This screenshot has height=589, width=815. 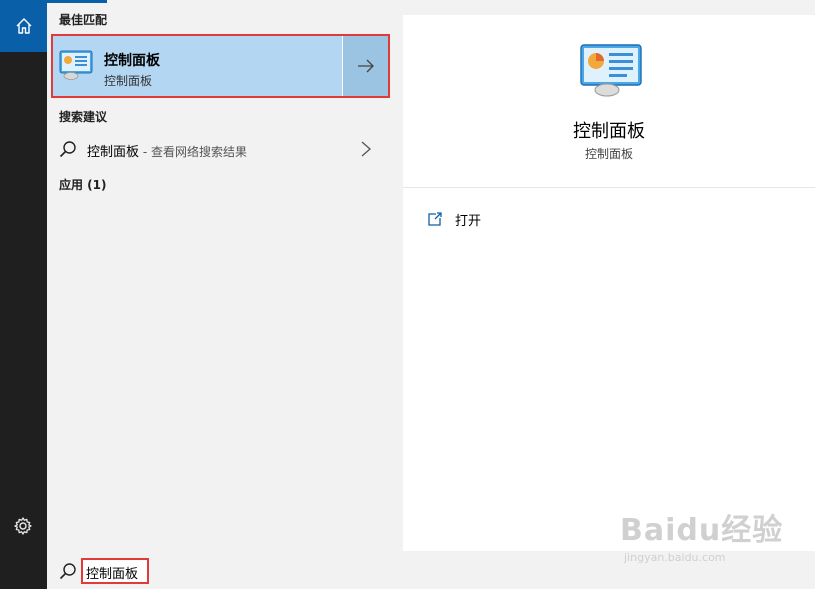 I want to click on suggestion-text: 控制面板 - 查看网络搜索结果, so click(x=167, y=150).